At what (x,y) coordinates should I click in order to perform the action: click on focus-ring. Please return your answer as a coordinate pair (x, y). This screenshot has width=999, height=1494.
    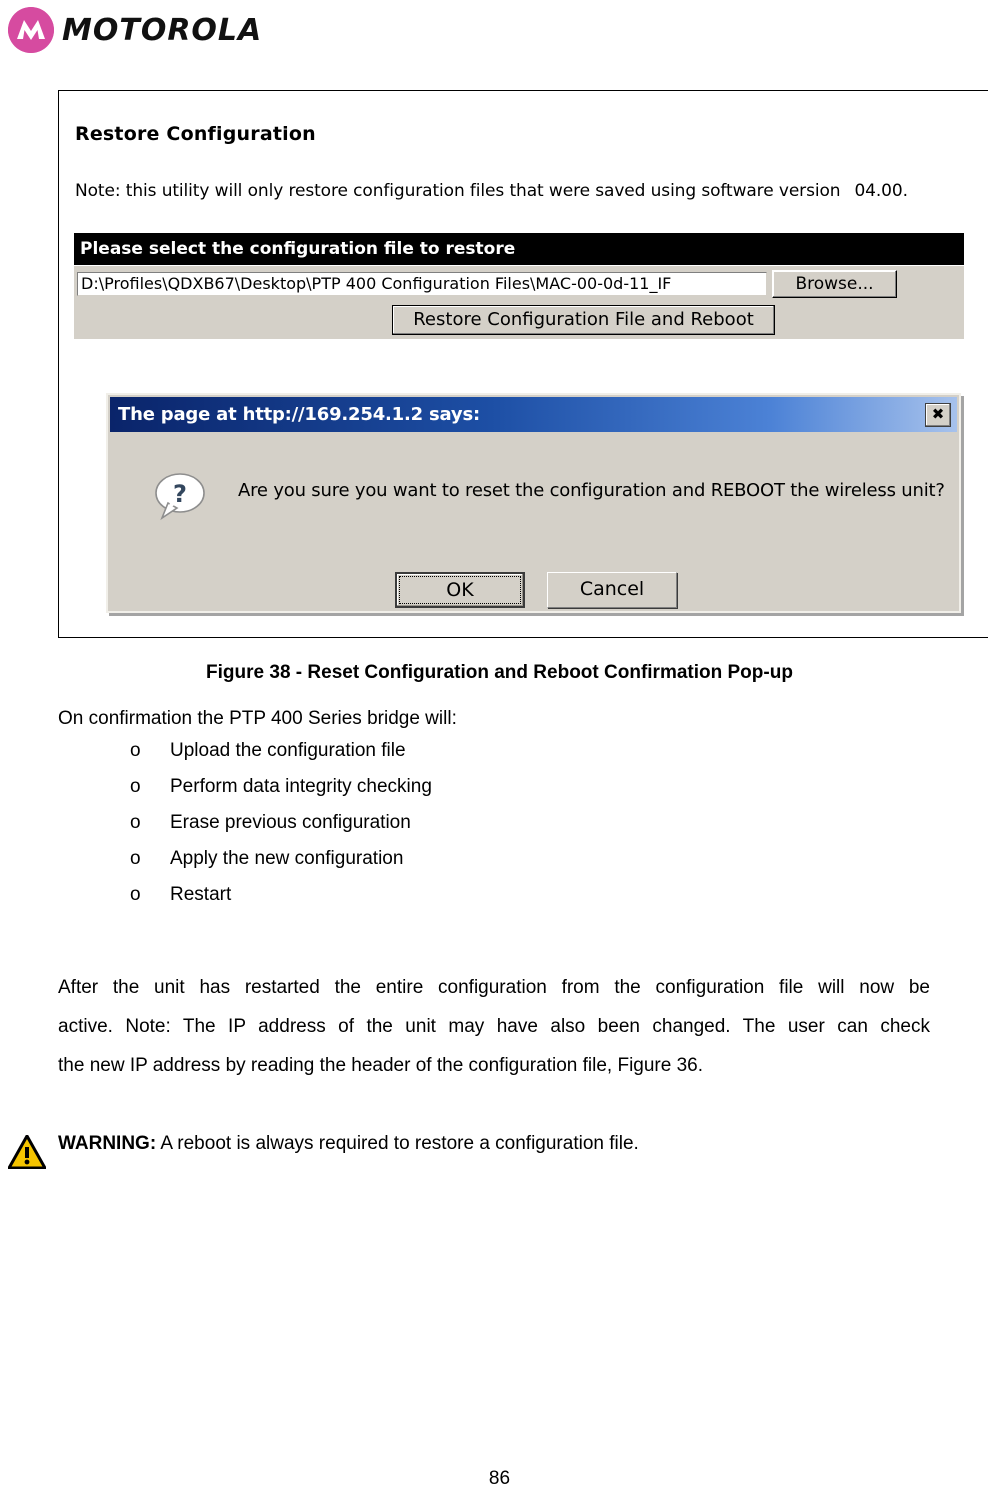
    Looking at the image, I should click on (460, 590).